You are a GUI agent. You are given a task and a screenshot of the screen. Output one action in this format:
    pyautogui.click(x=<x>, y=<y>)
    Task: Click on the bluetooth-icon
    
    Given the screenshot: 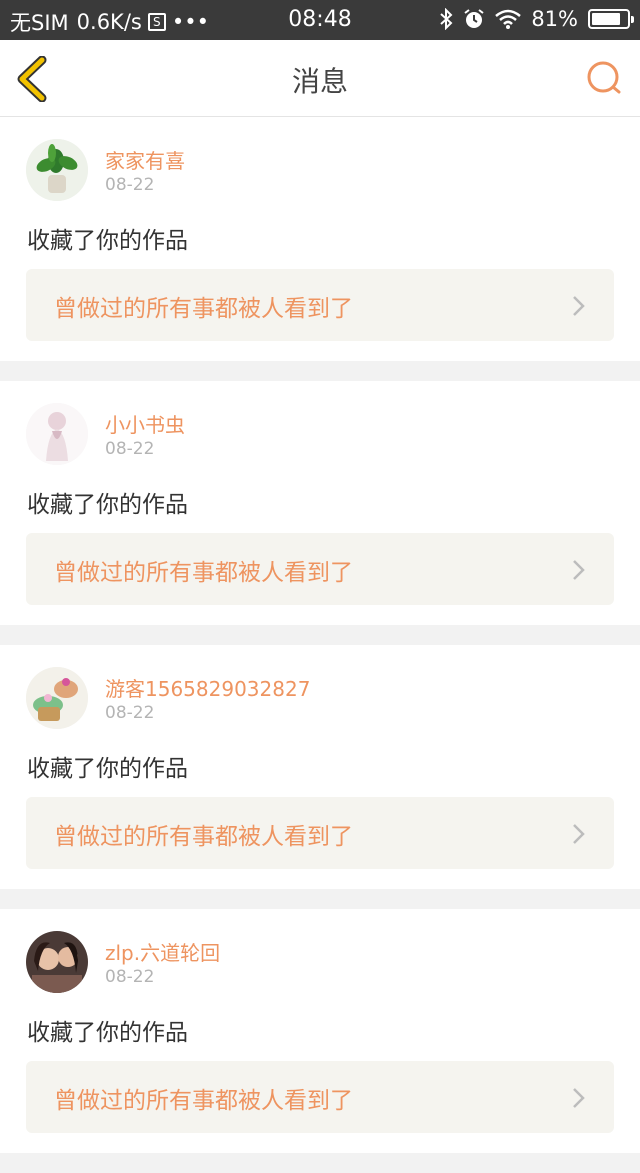 What is the action you would take?
    pyautogui.click(x=446, y=19)
    